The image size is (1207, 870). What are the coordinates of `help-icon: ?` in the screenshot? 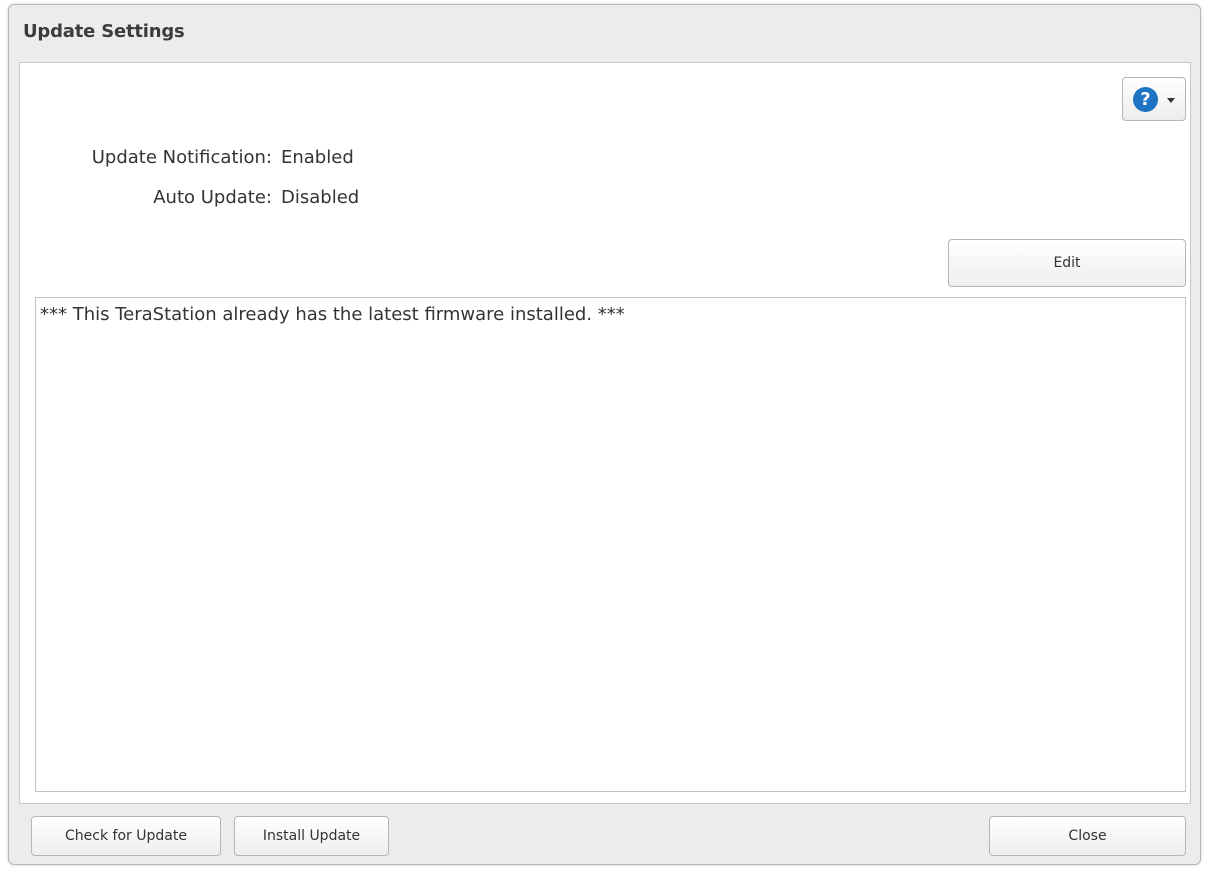 It's located at (1145, 99).